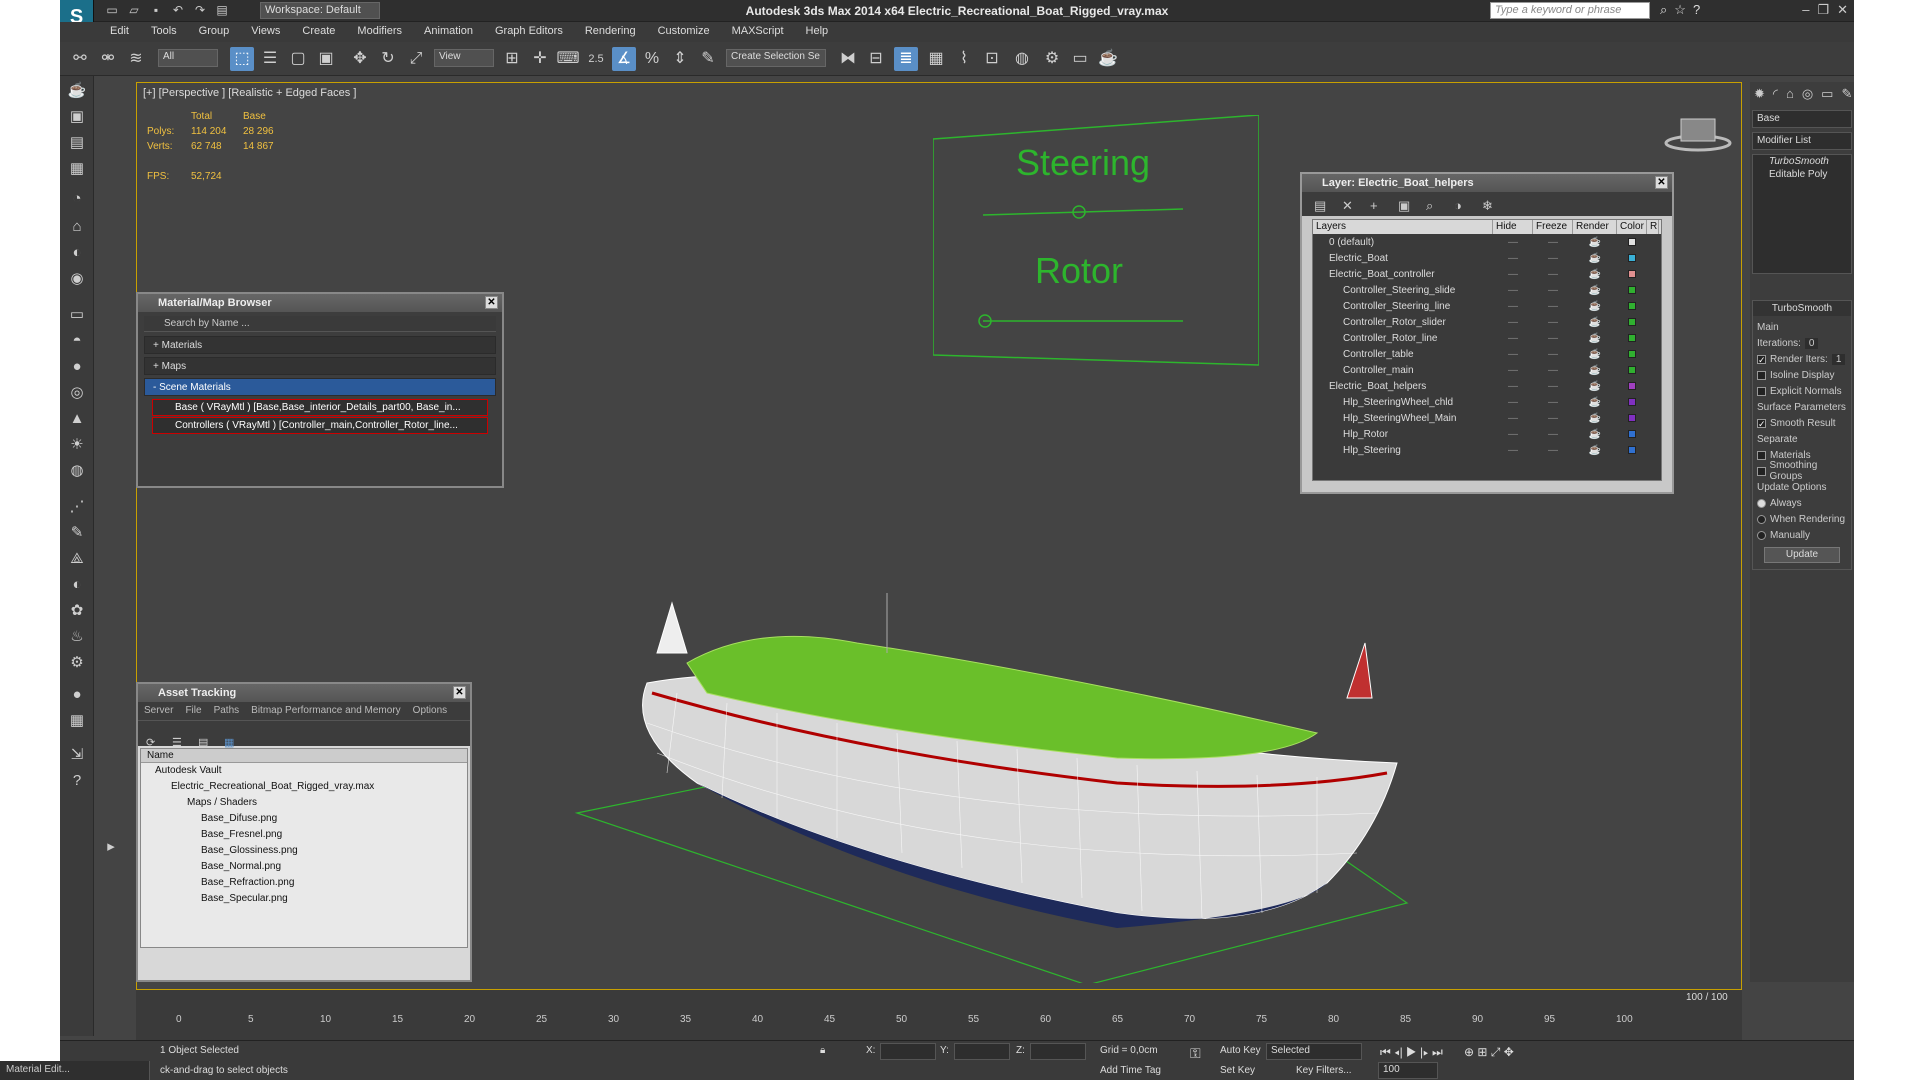  What do you see at coordinates (1802, 555) in the screenshot?
I see `update-button: Update` at bounding box center [1802, 555].